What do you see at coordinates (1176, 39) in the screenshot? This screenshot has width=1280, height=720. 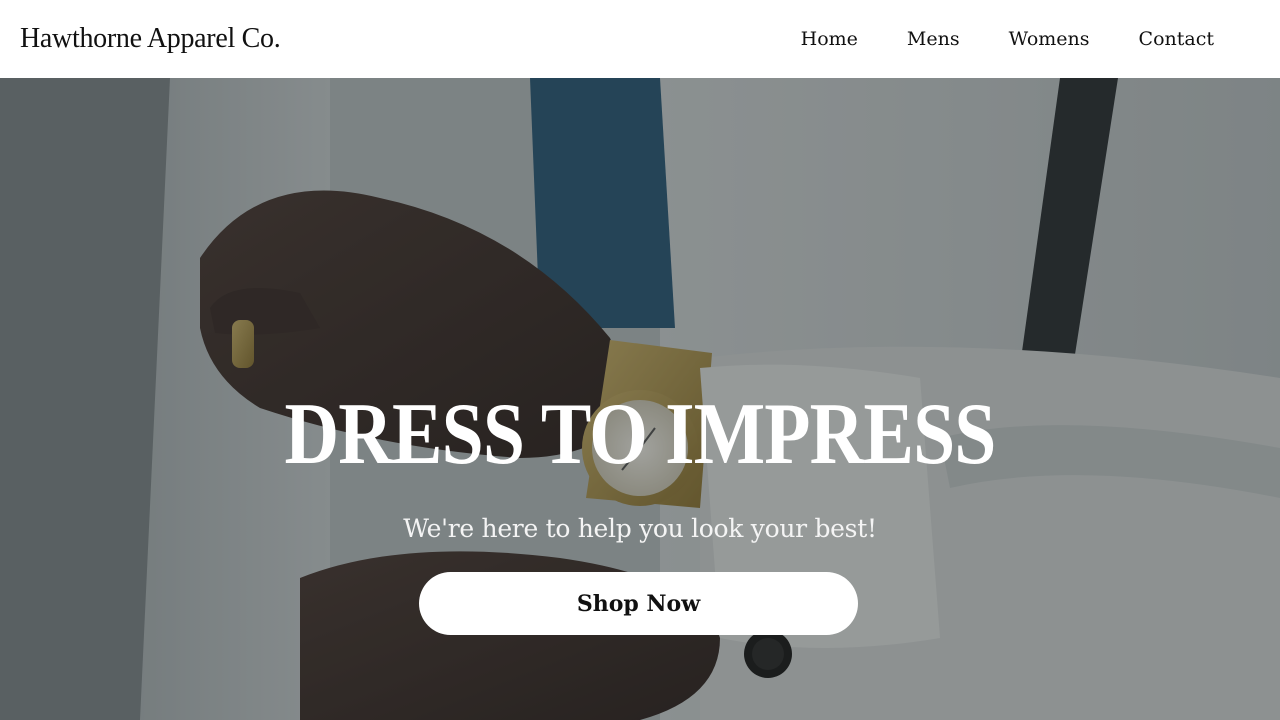 I see `nav-item-contact: Contact` at bounding box center [1176, 39].